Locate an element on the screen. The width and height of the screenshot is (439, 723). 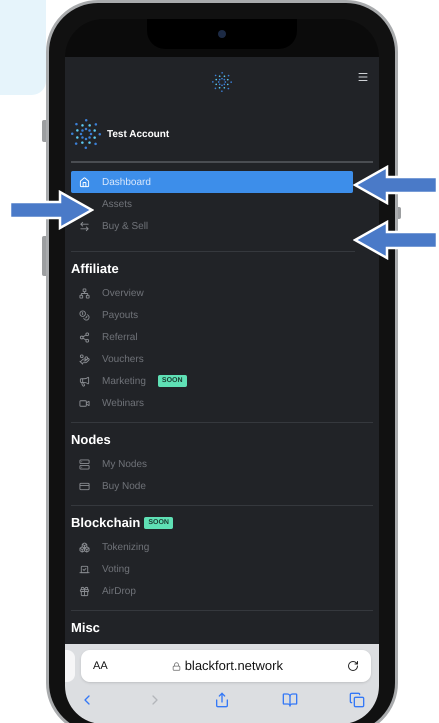
gift-icon is located at coordinates (84, 591).